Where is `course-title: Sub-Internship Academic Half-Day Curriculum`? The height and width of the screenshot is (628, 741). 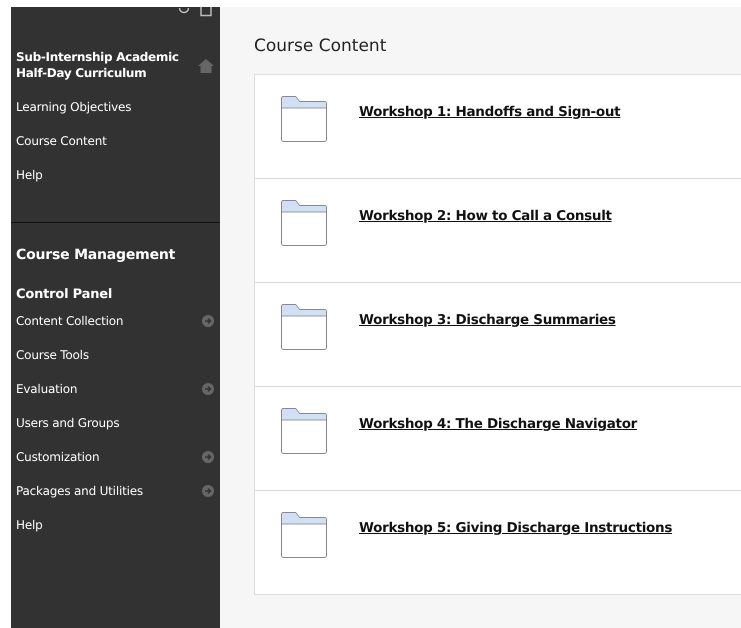
course-title: Sub-Internship Academic Half-Day Curriculum is located at coordinates (98, 65).